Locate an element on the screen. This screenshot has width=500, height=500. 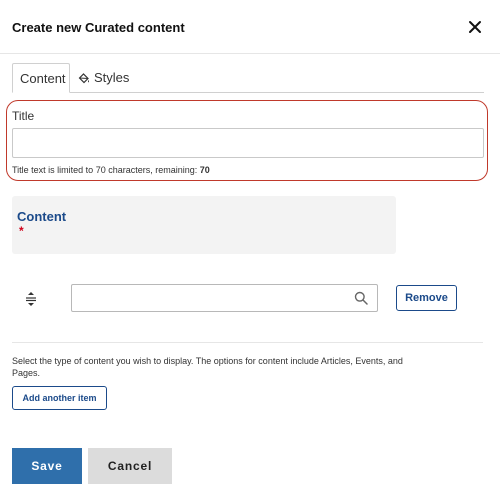
paint-bucket-icon is located at coordinates (84, 78).